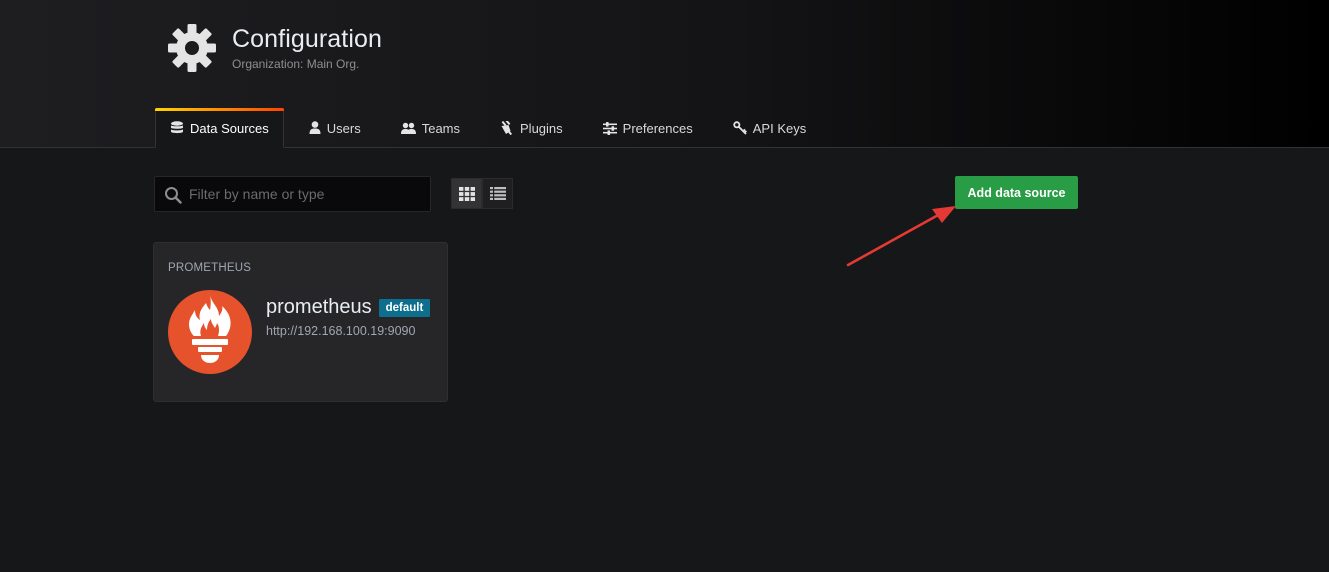 This screenshot has width=1329, height=572. What do you see at coordinates (609, 128) in the screenshot?
I see `sliders-icon` at bounding box center [609, 128].